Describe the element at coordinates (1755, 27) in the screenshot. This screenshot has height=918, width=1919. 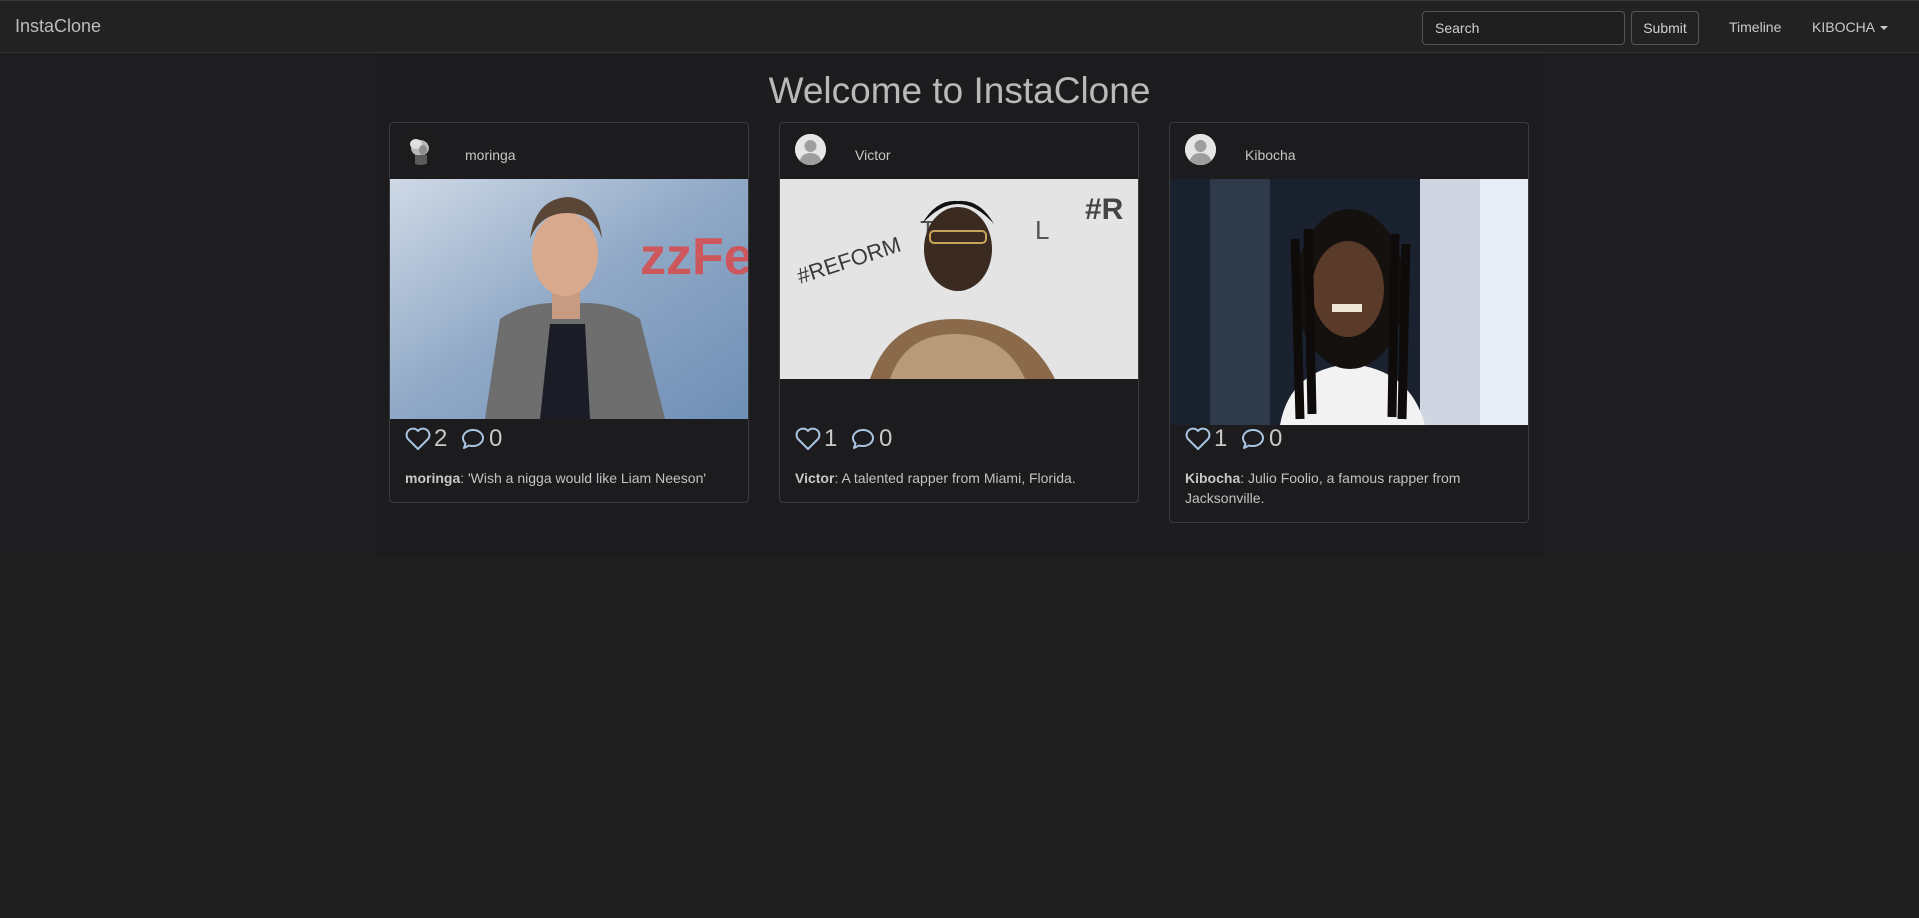
I see `timeline-link: Timeline` at that location.